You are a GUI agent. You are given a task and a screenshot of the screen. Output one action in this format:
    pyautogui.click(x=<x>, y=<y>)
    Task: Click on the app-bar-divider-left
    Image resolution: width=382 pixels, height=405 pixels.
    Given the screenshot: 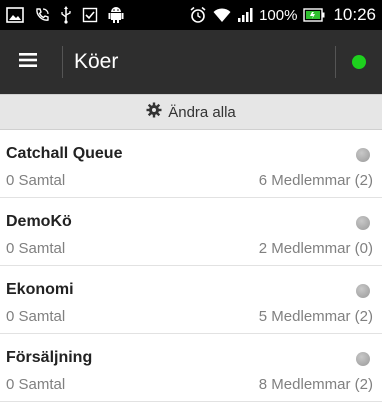 What is the action you would take?
    pyautogui.click(x=62, y=62)
    